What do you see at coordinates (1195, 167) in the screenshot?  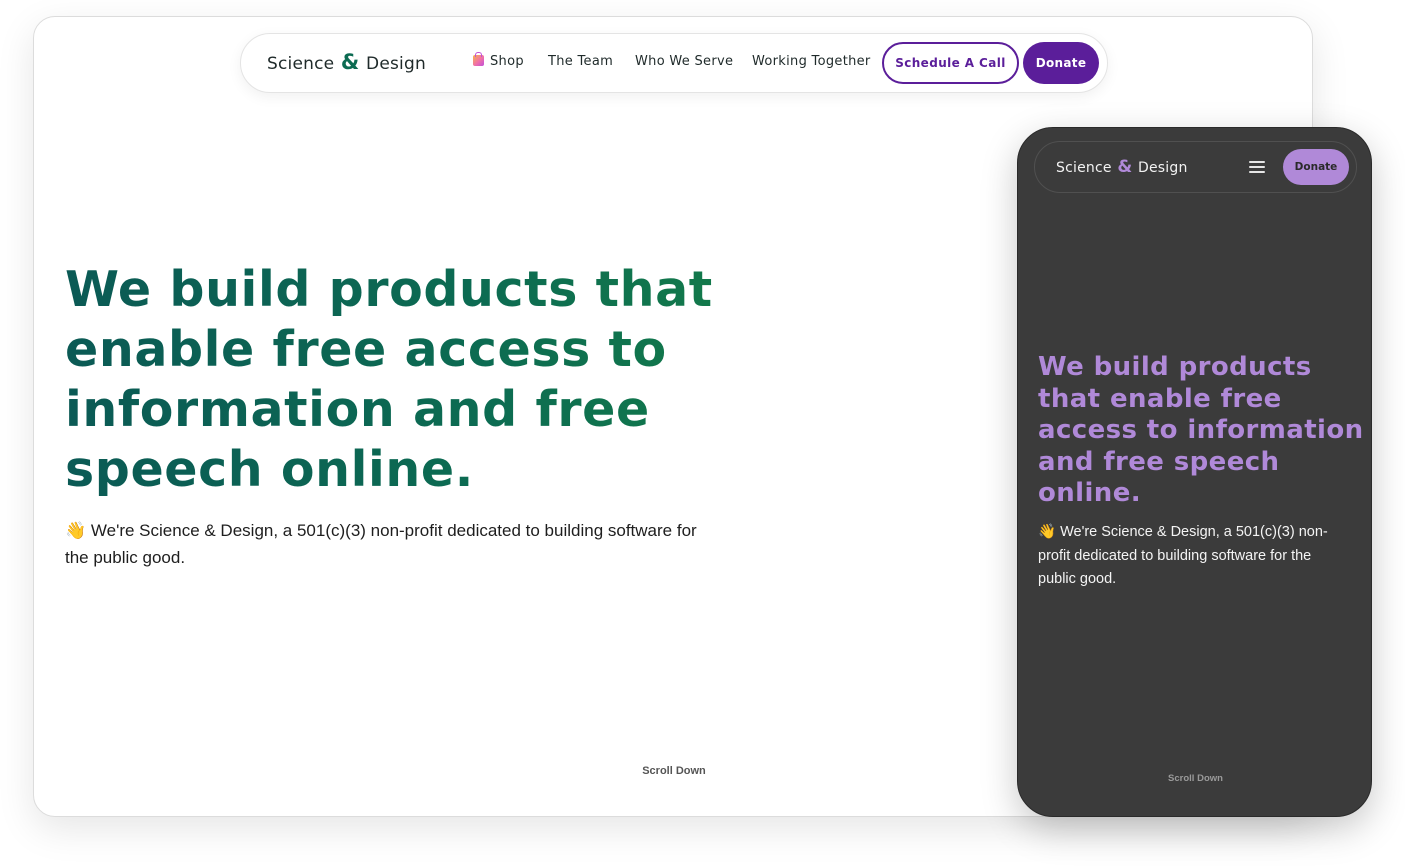 I see `mobile-navbar: Science & Design Donate` at bounding box center [1195, 167].